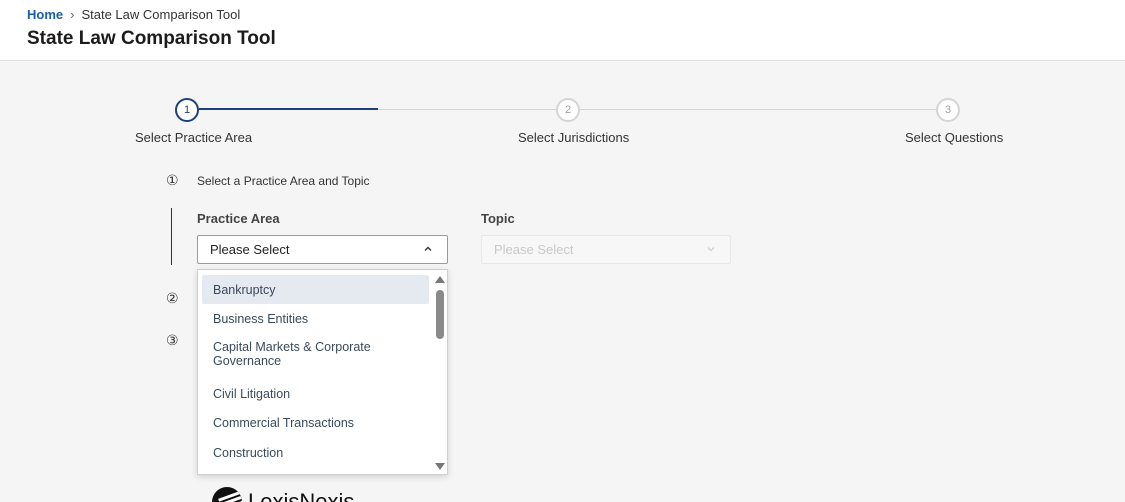 The image size is (1125, 502). Describe the element at coordinates (315, 289) in the screenshot. I see `dropdown-option: Bankruptcy` at that location.